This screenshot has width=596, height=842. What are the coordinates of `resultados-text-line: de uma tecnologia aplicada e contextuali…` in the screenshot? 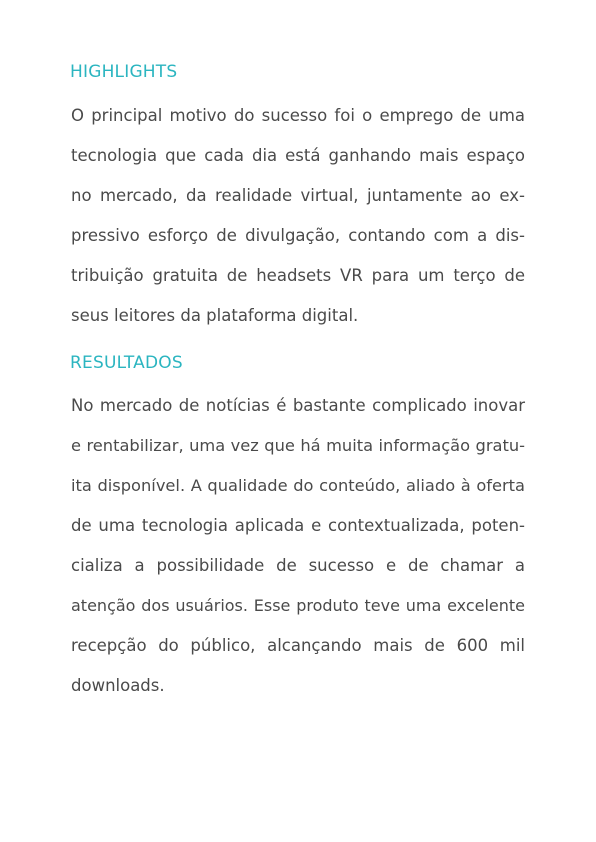 It's located at (298, 525).